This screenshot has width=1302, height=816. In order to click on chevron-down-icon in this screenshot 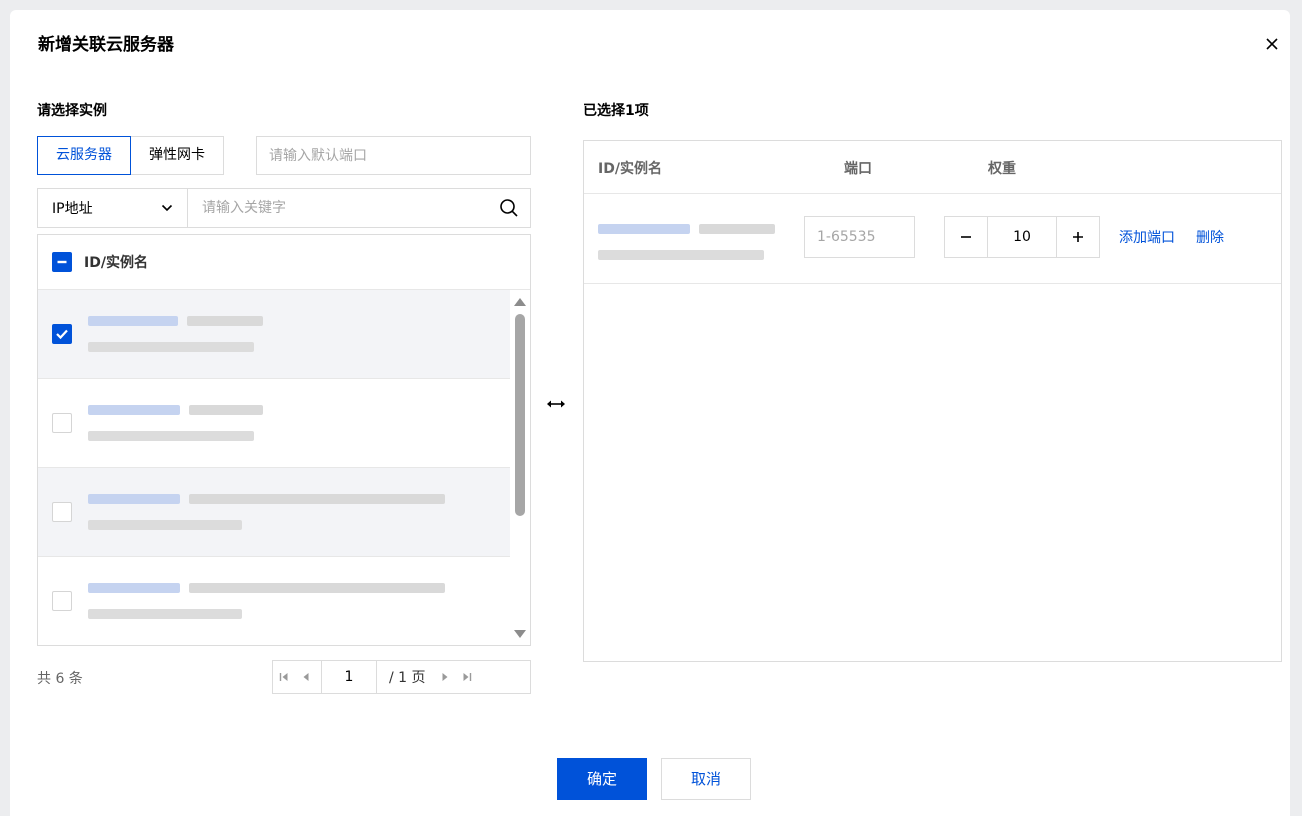, I will do `click(167, 208)`.